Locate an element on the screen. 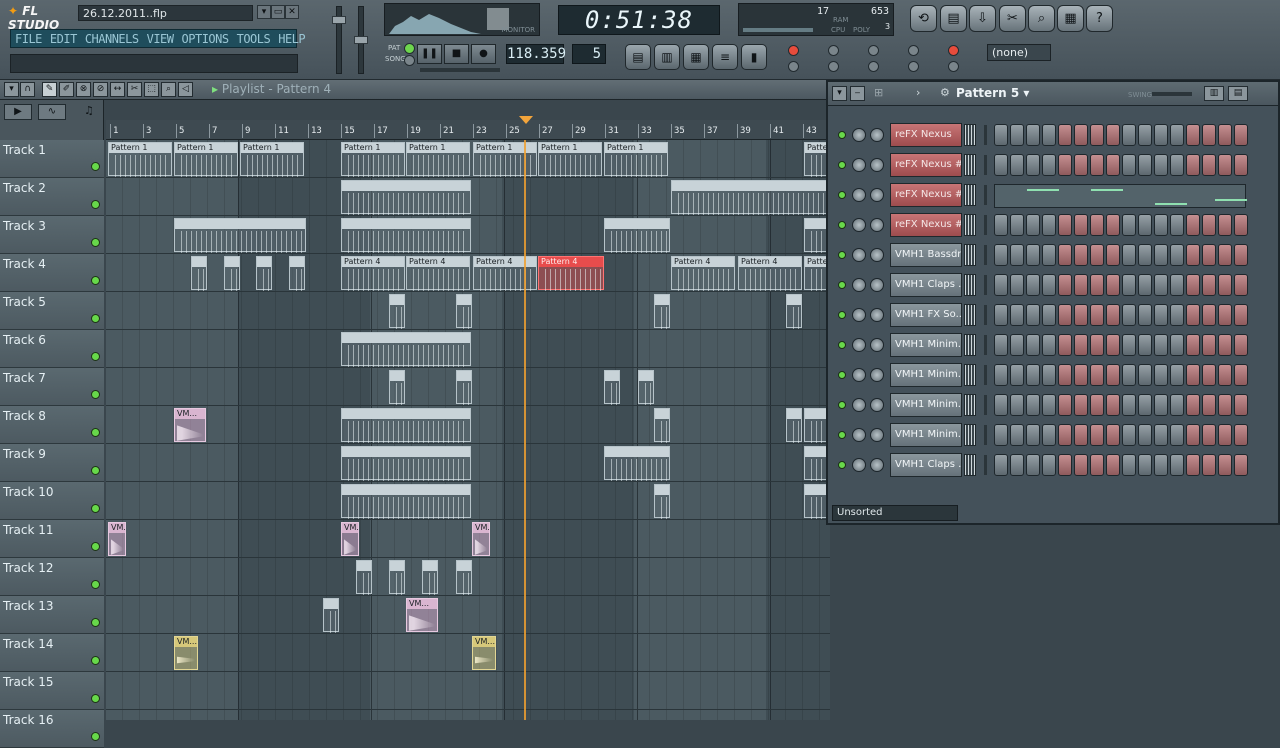  playlist-timeline-ruler: 1 3 5 7 9 11 13 15 17 19 21 23 25 27 29 31 33 35 37 39 41 43 is located at coordinates (468, 130).